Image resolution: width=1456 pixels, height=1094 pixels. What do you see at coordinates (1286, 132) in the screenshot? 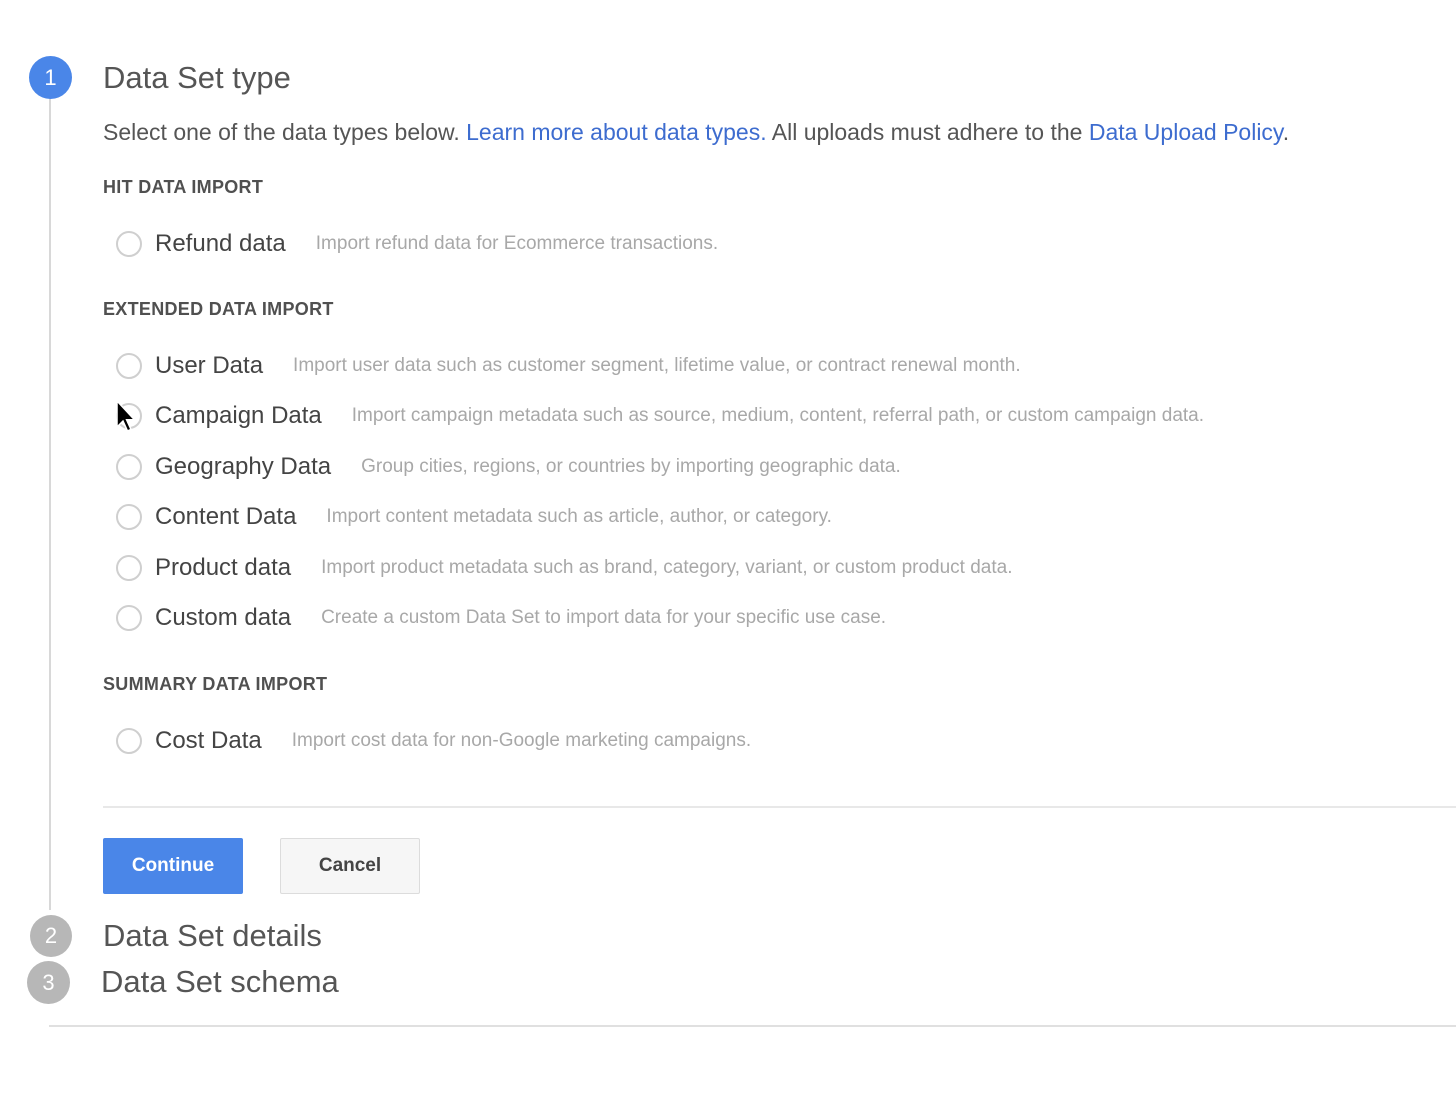
I see `intro-text-after: .` at bounding box center [1286, 132].